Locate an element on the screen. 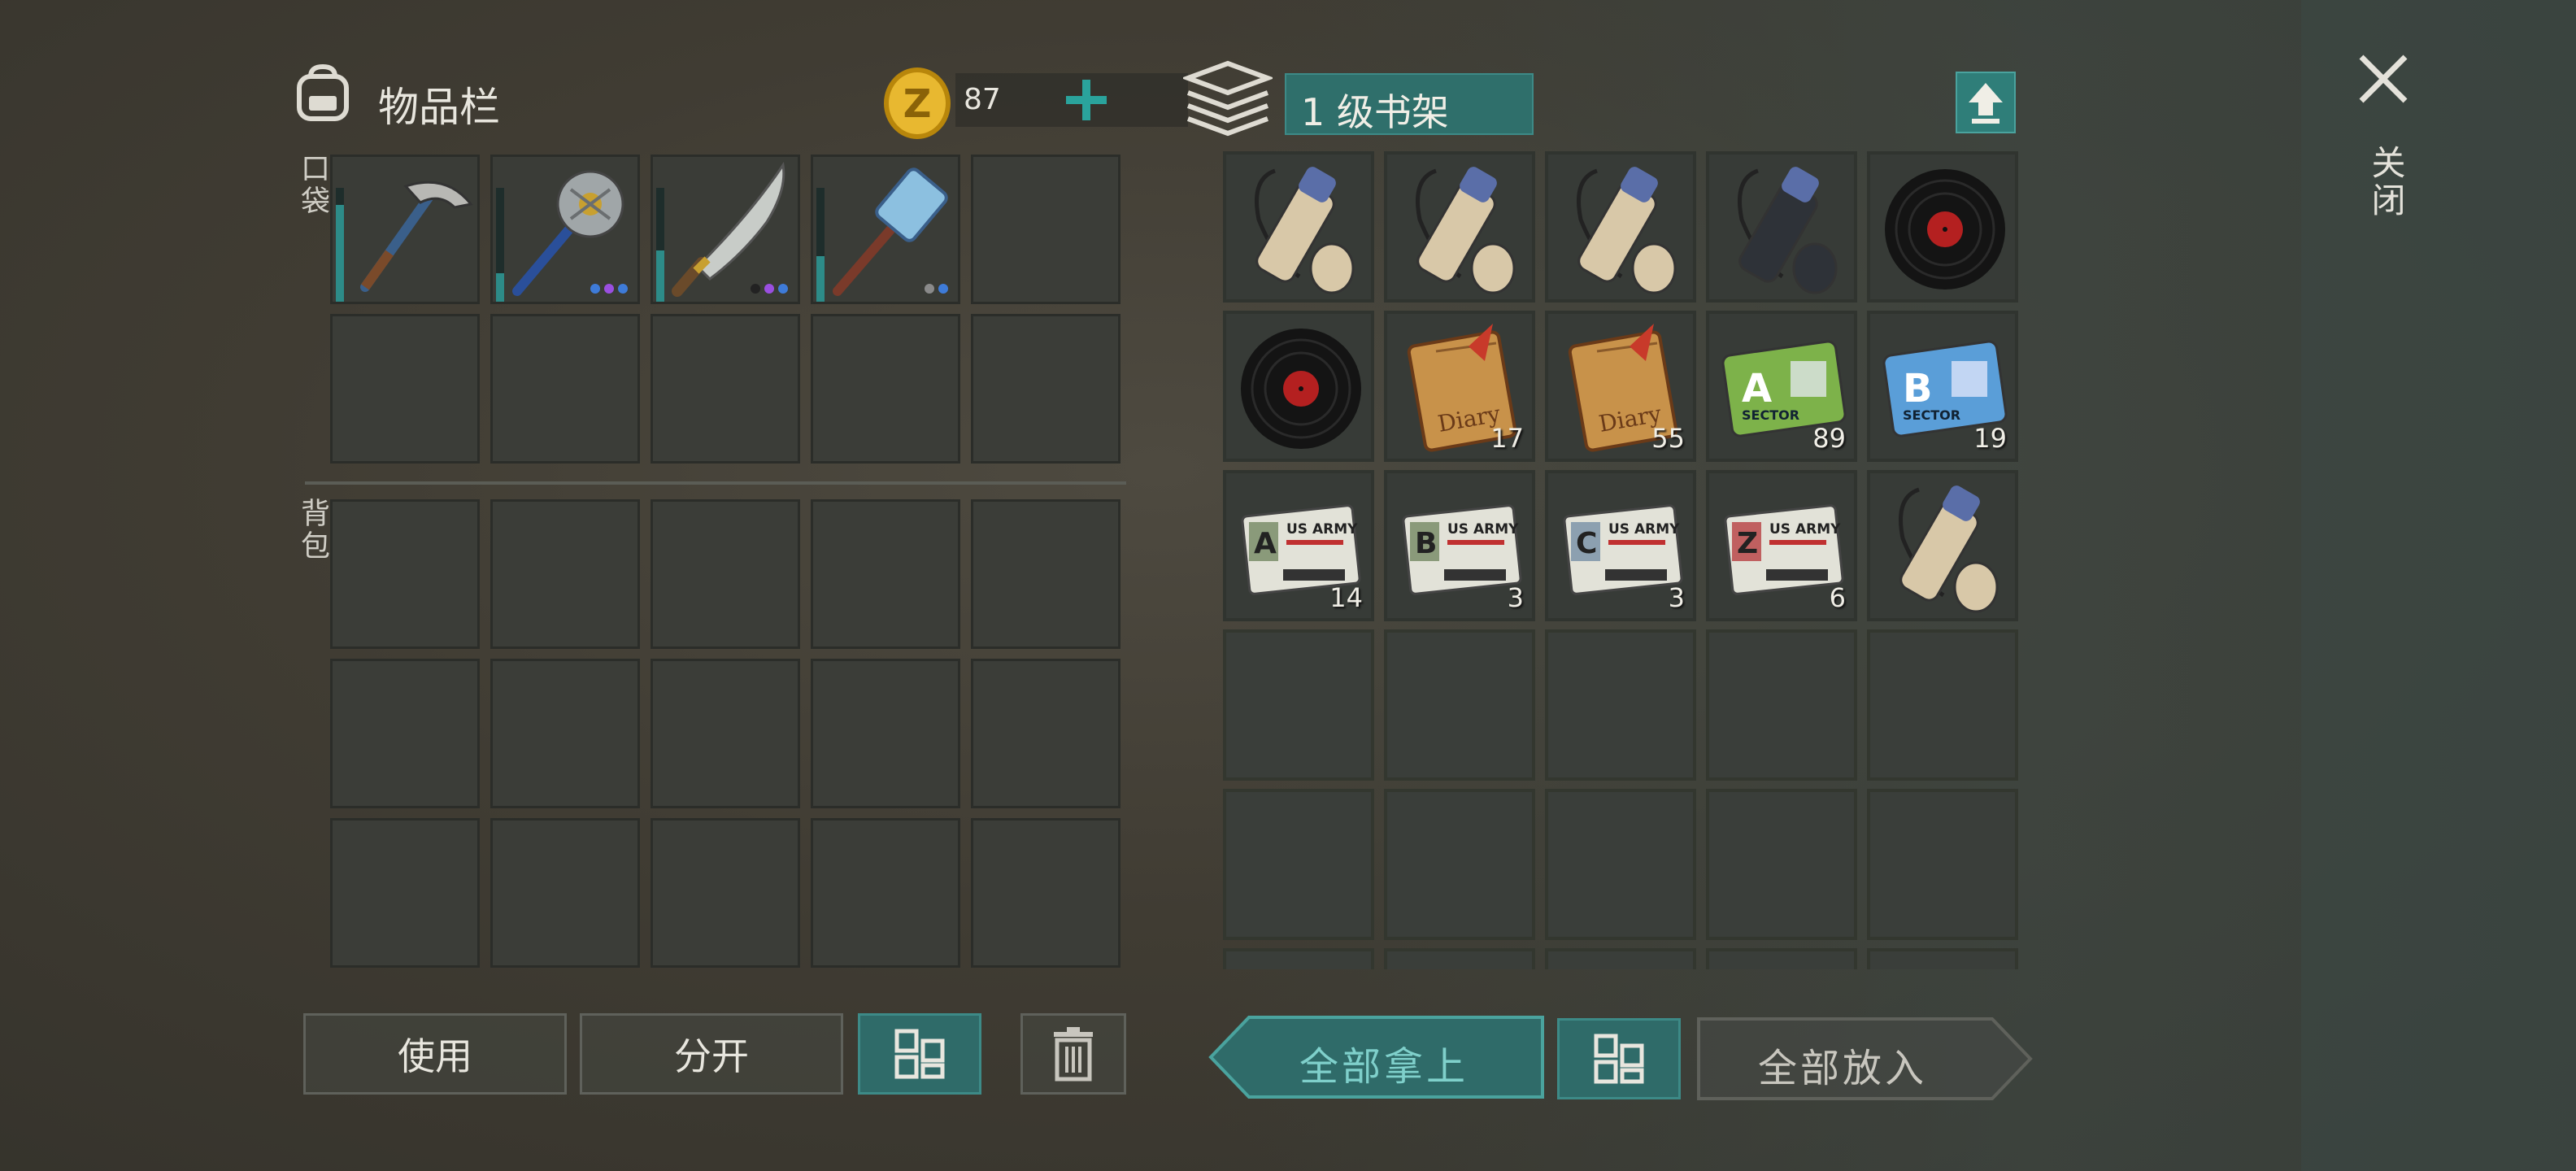  trash-icon is located at coordinates (1073, 1055).